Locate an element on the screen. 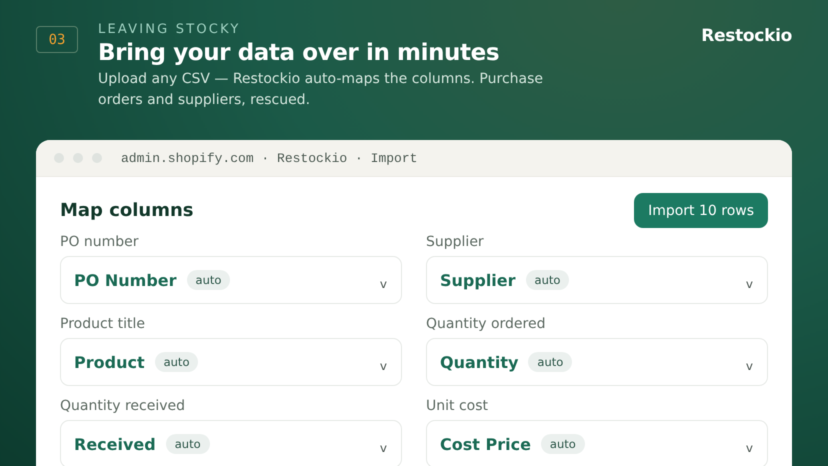 The image size is (828, 466). dropdown-value: Cost Price is located at coordinates (485, 444).